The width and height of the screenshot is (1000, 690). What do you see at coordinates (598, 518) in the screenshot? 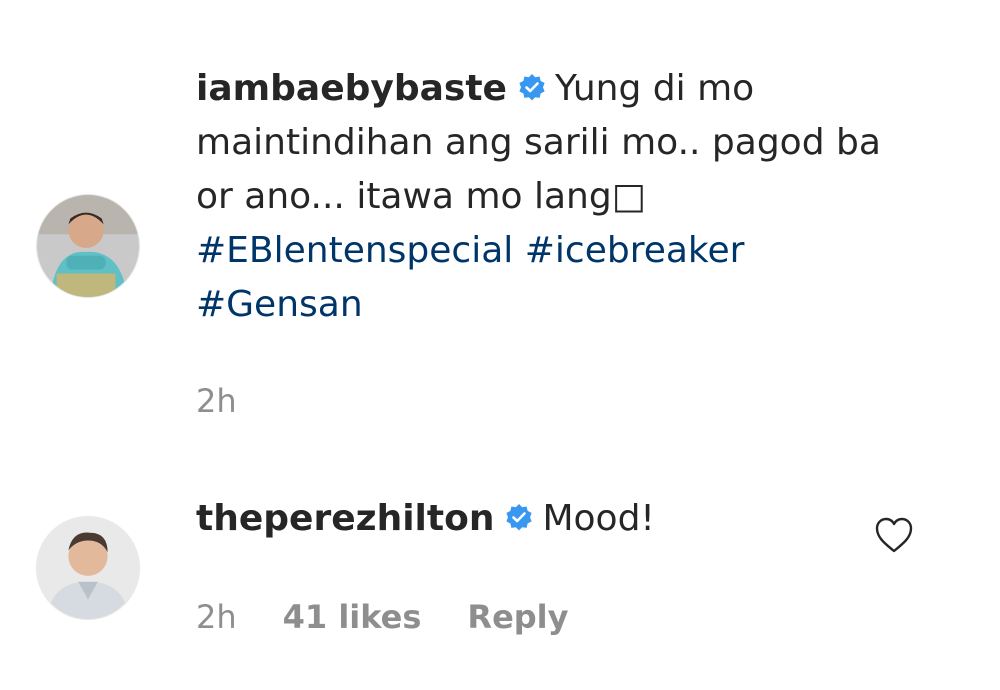
I see `comment-text: Mood!` at bounding box center [598, 518].